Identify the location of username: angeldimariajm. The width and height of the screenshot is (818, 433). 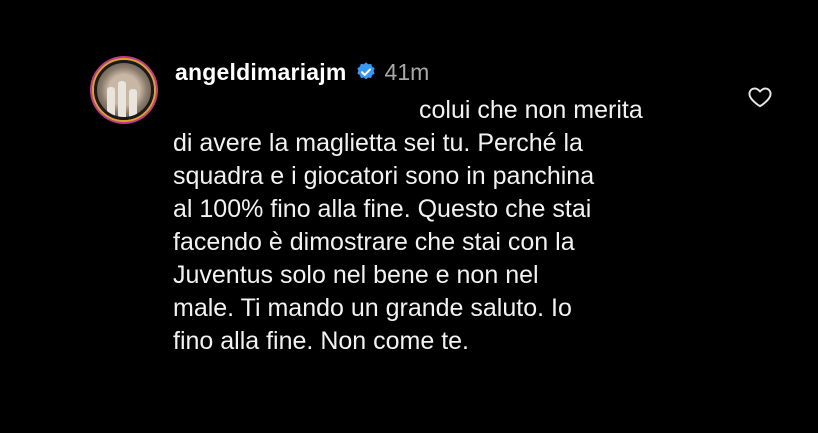
(261, 72).